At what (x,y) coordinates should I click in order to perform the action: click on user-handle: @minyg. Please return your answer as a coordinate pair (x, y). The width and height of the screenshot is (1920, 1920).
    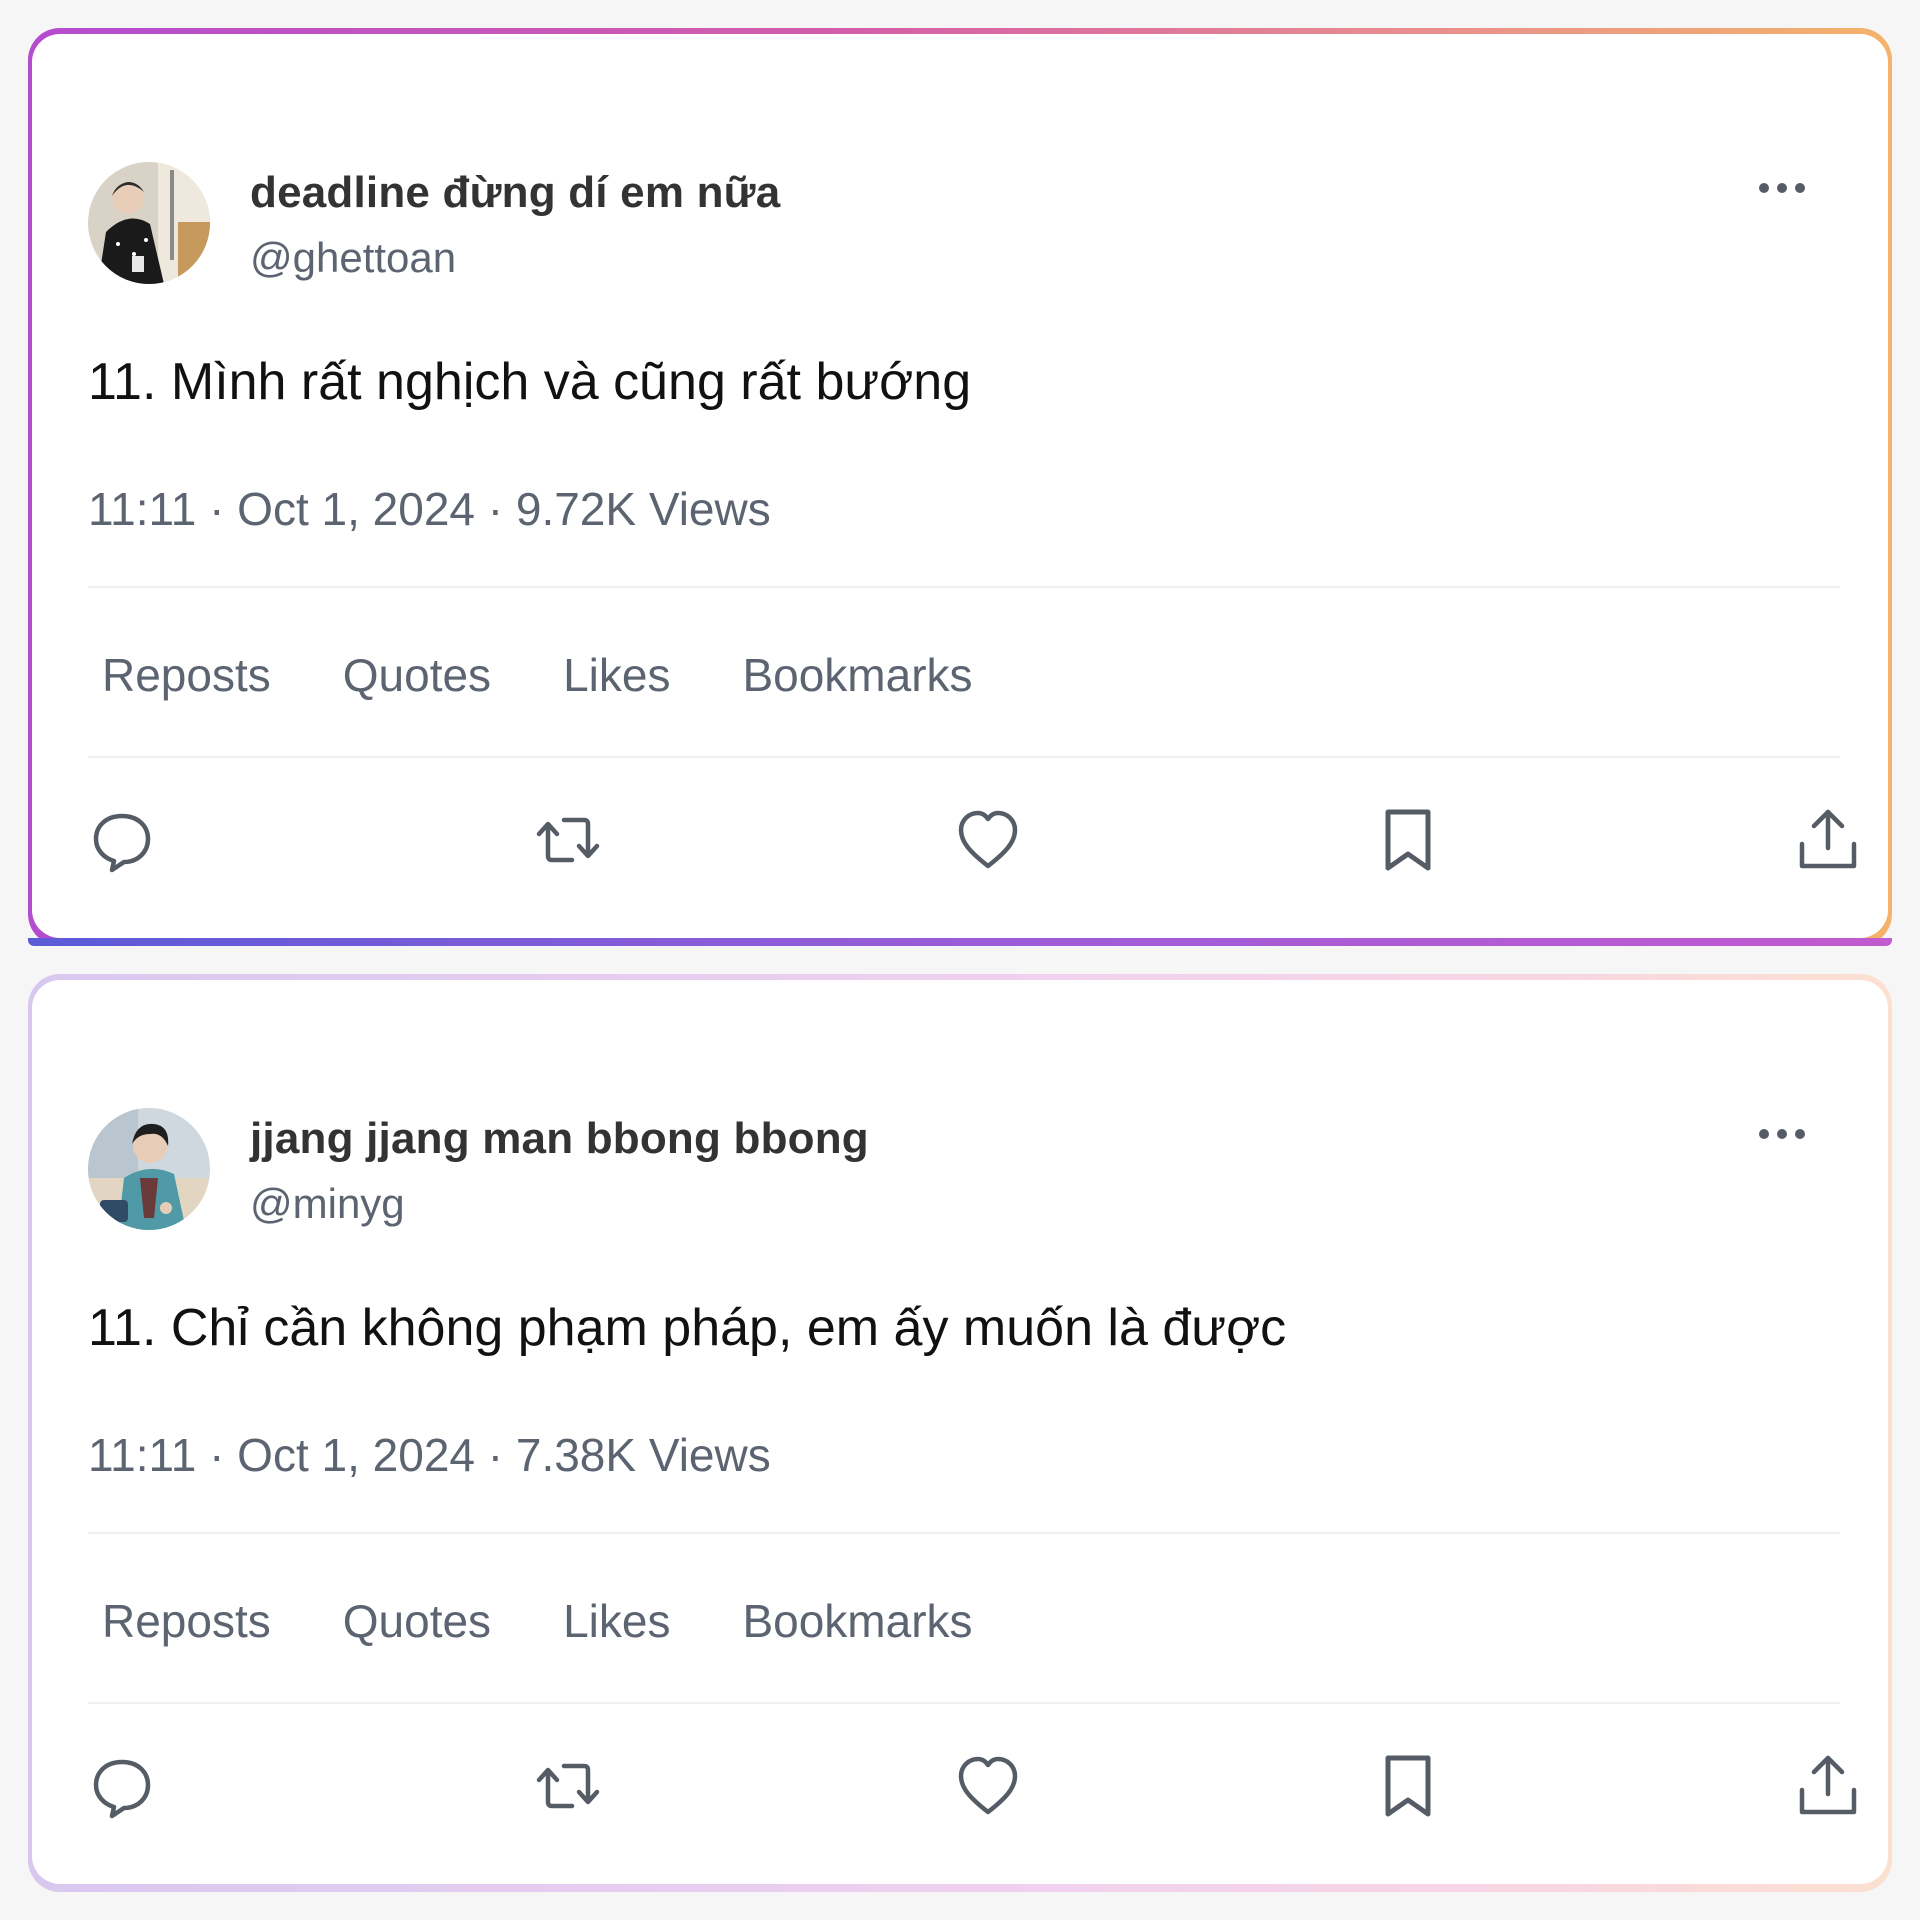
    Looking at the image, I should click on (327, 1204).